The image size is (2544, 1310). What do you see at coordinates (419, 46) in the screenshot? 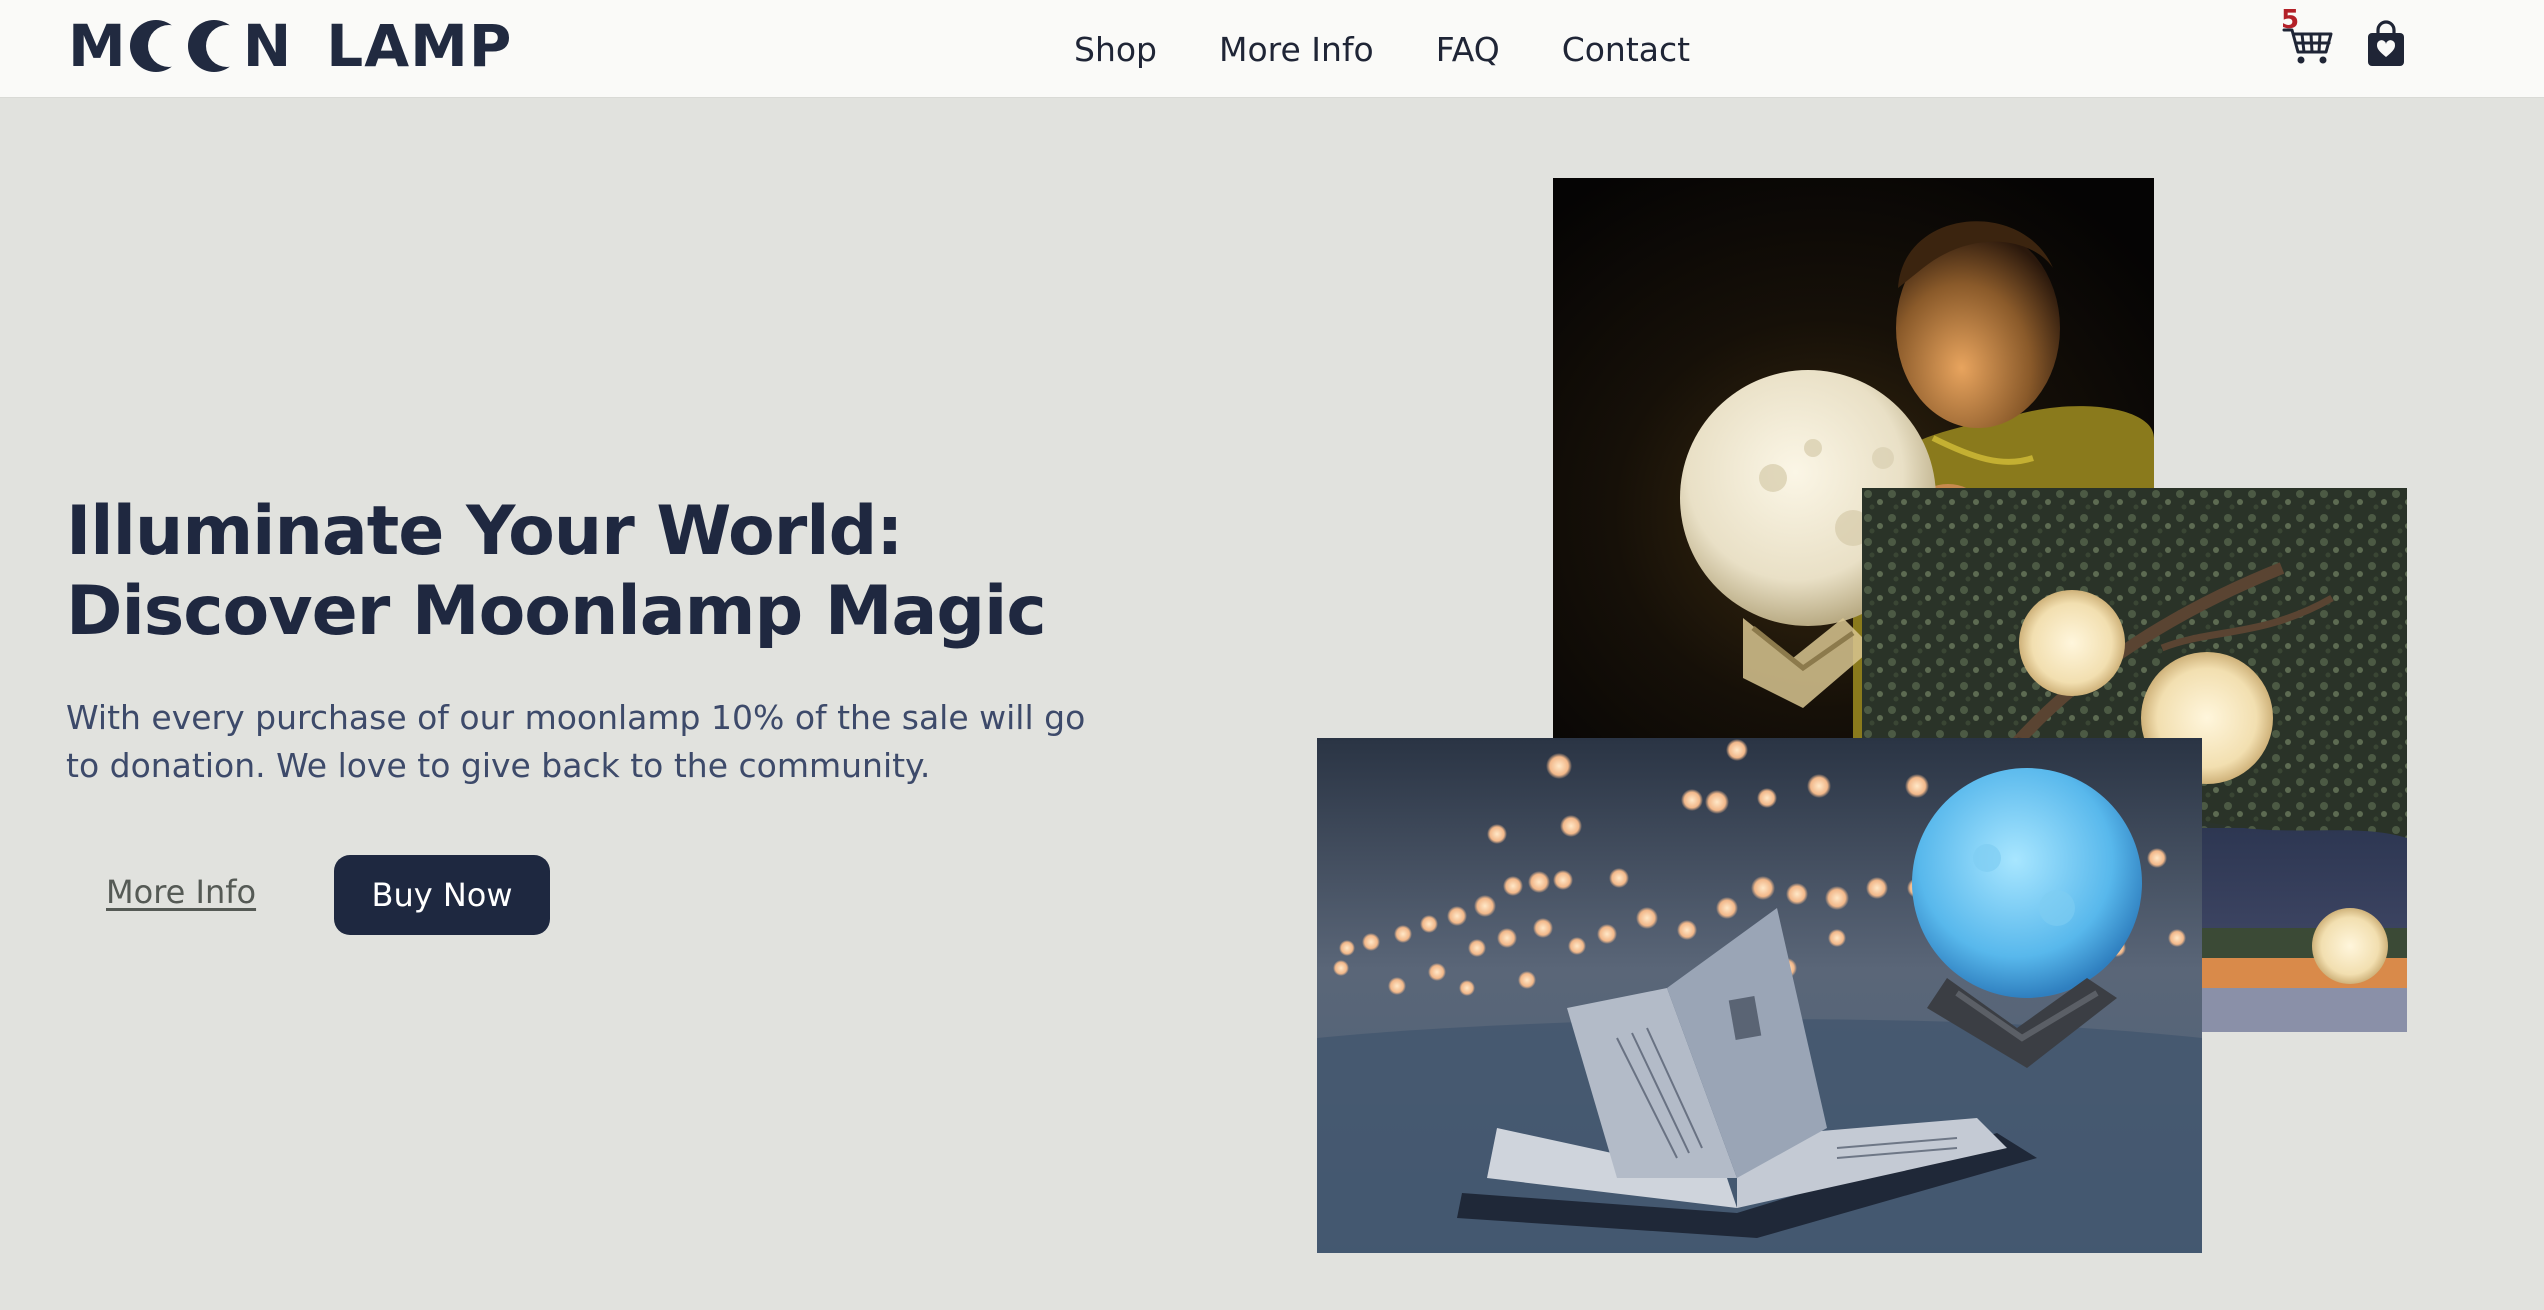
I see `logo-word-lamp: LAMP` at bounding box center [419, 46].